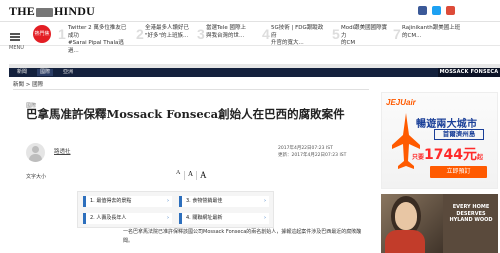 The width and height of the screenshot is (500, 253). I want to click on article-byline: 路透社, so click(62, 151).